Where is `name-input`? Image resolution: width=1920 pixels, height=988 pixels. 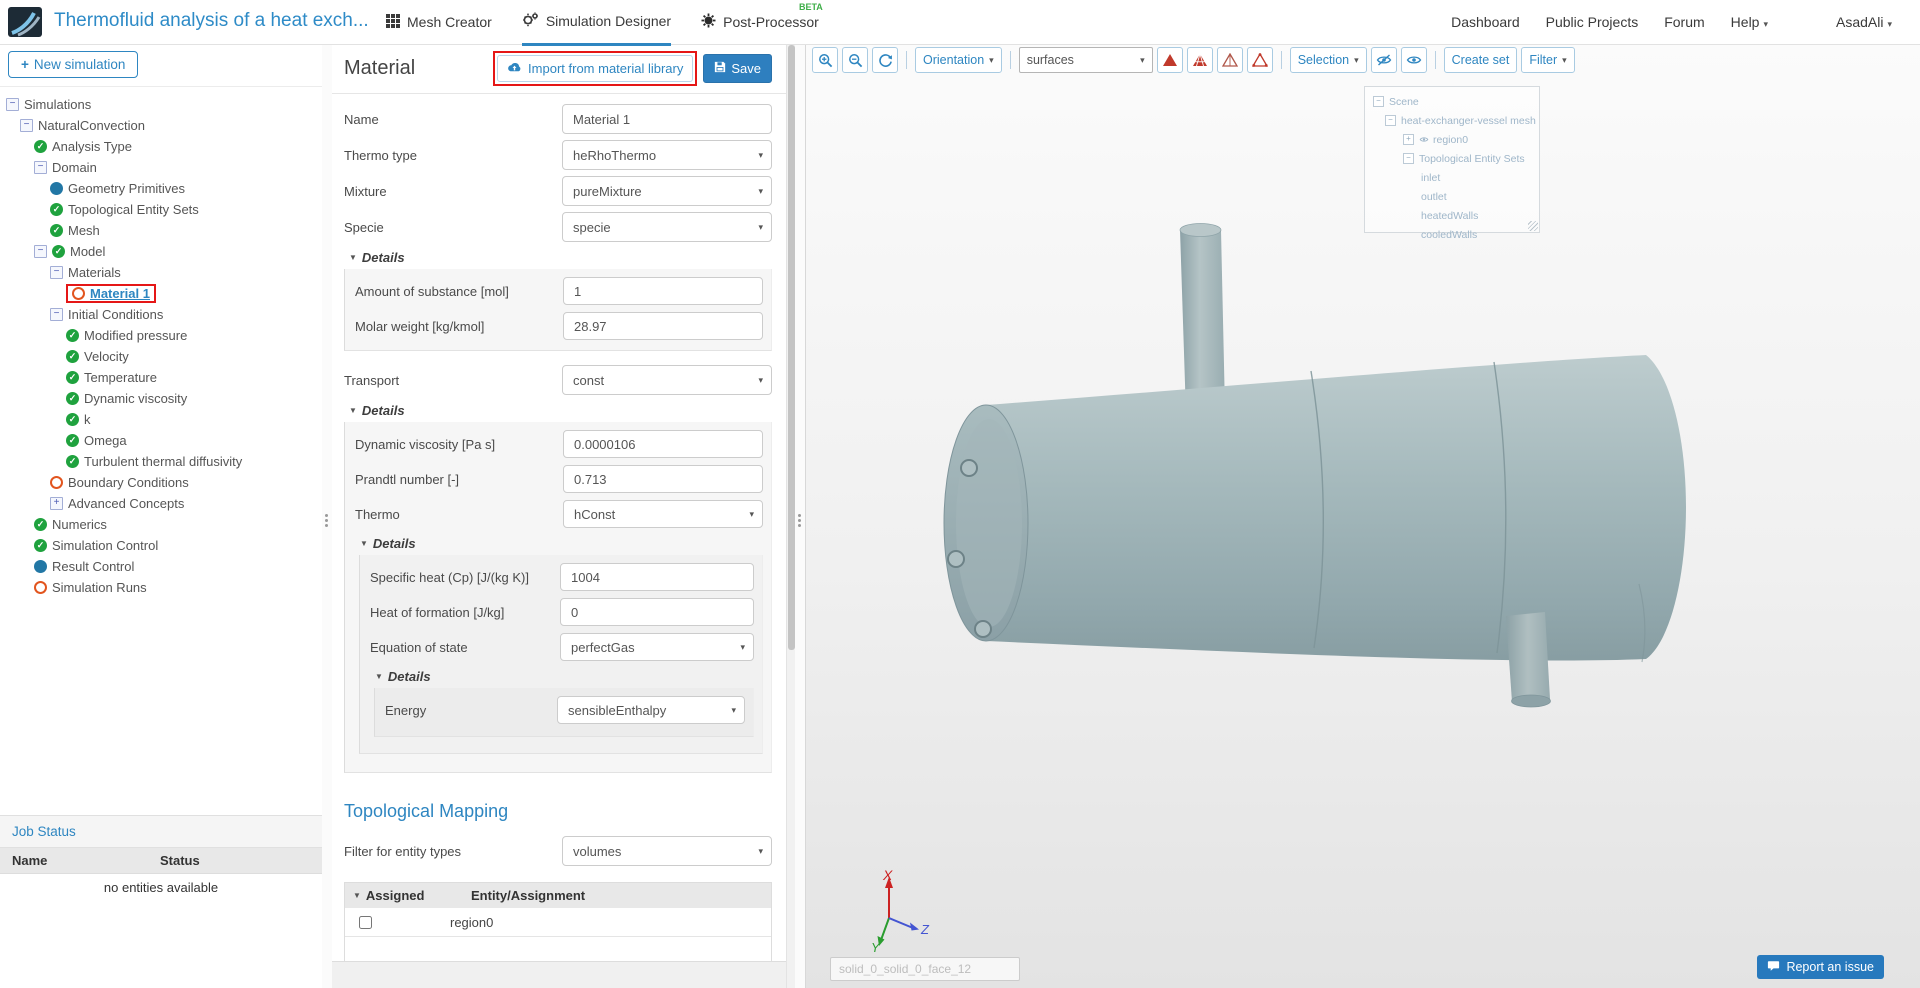
name-input is located at coordinates (667, 119).